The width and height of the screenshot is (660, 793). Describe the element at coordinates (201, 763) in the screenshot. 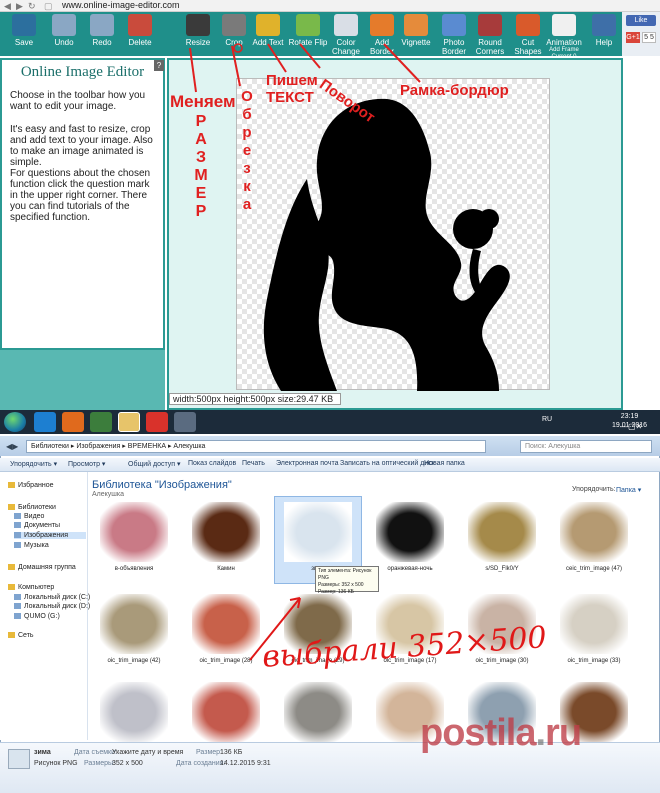

I see `details-created-key: Дата создания:` at that location.